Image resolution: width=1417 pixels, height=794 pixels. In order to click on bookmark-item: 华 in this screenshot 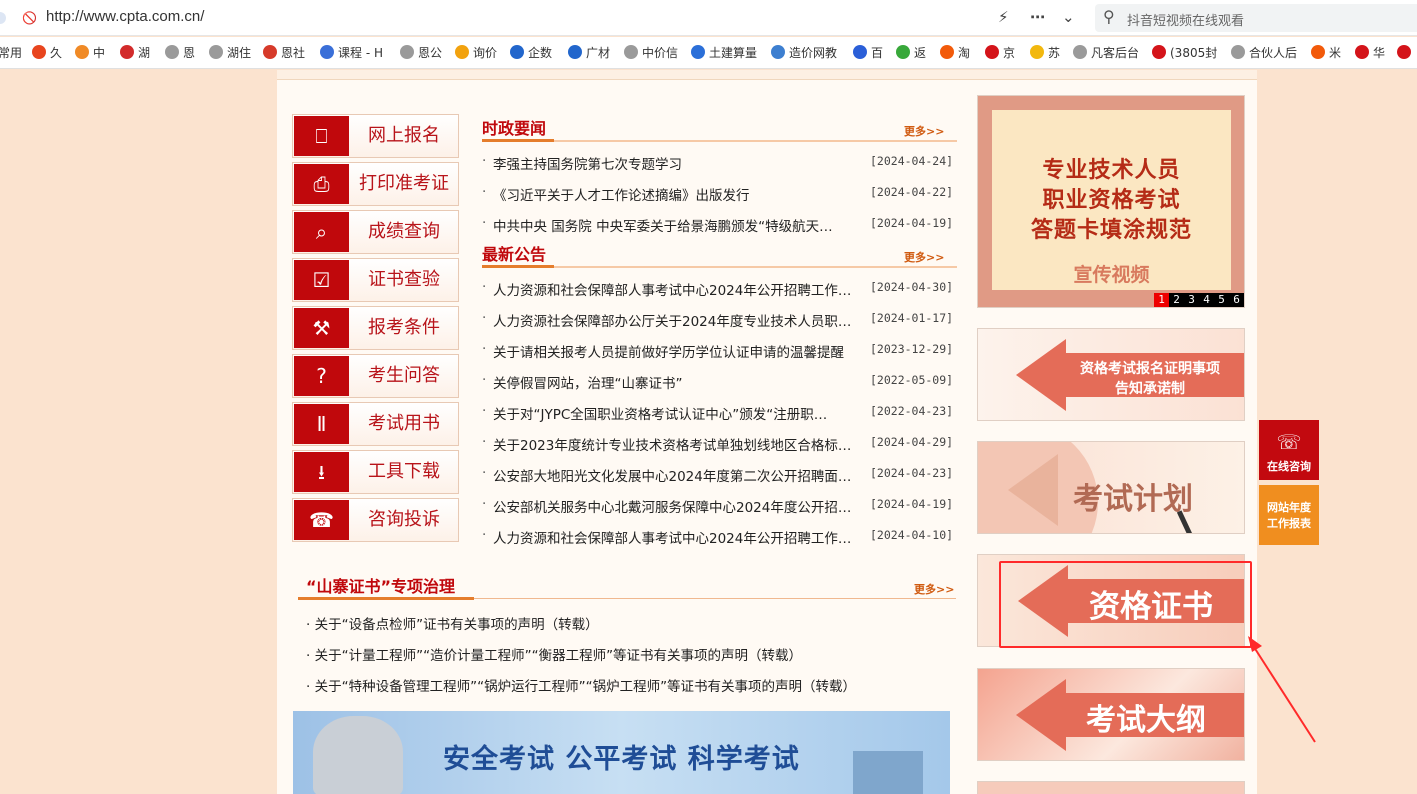, I will do `click(1370, 54)`.